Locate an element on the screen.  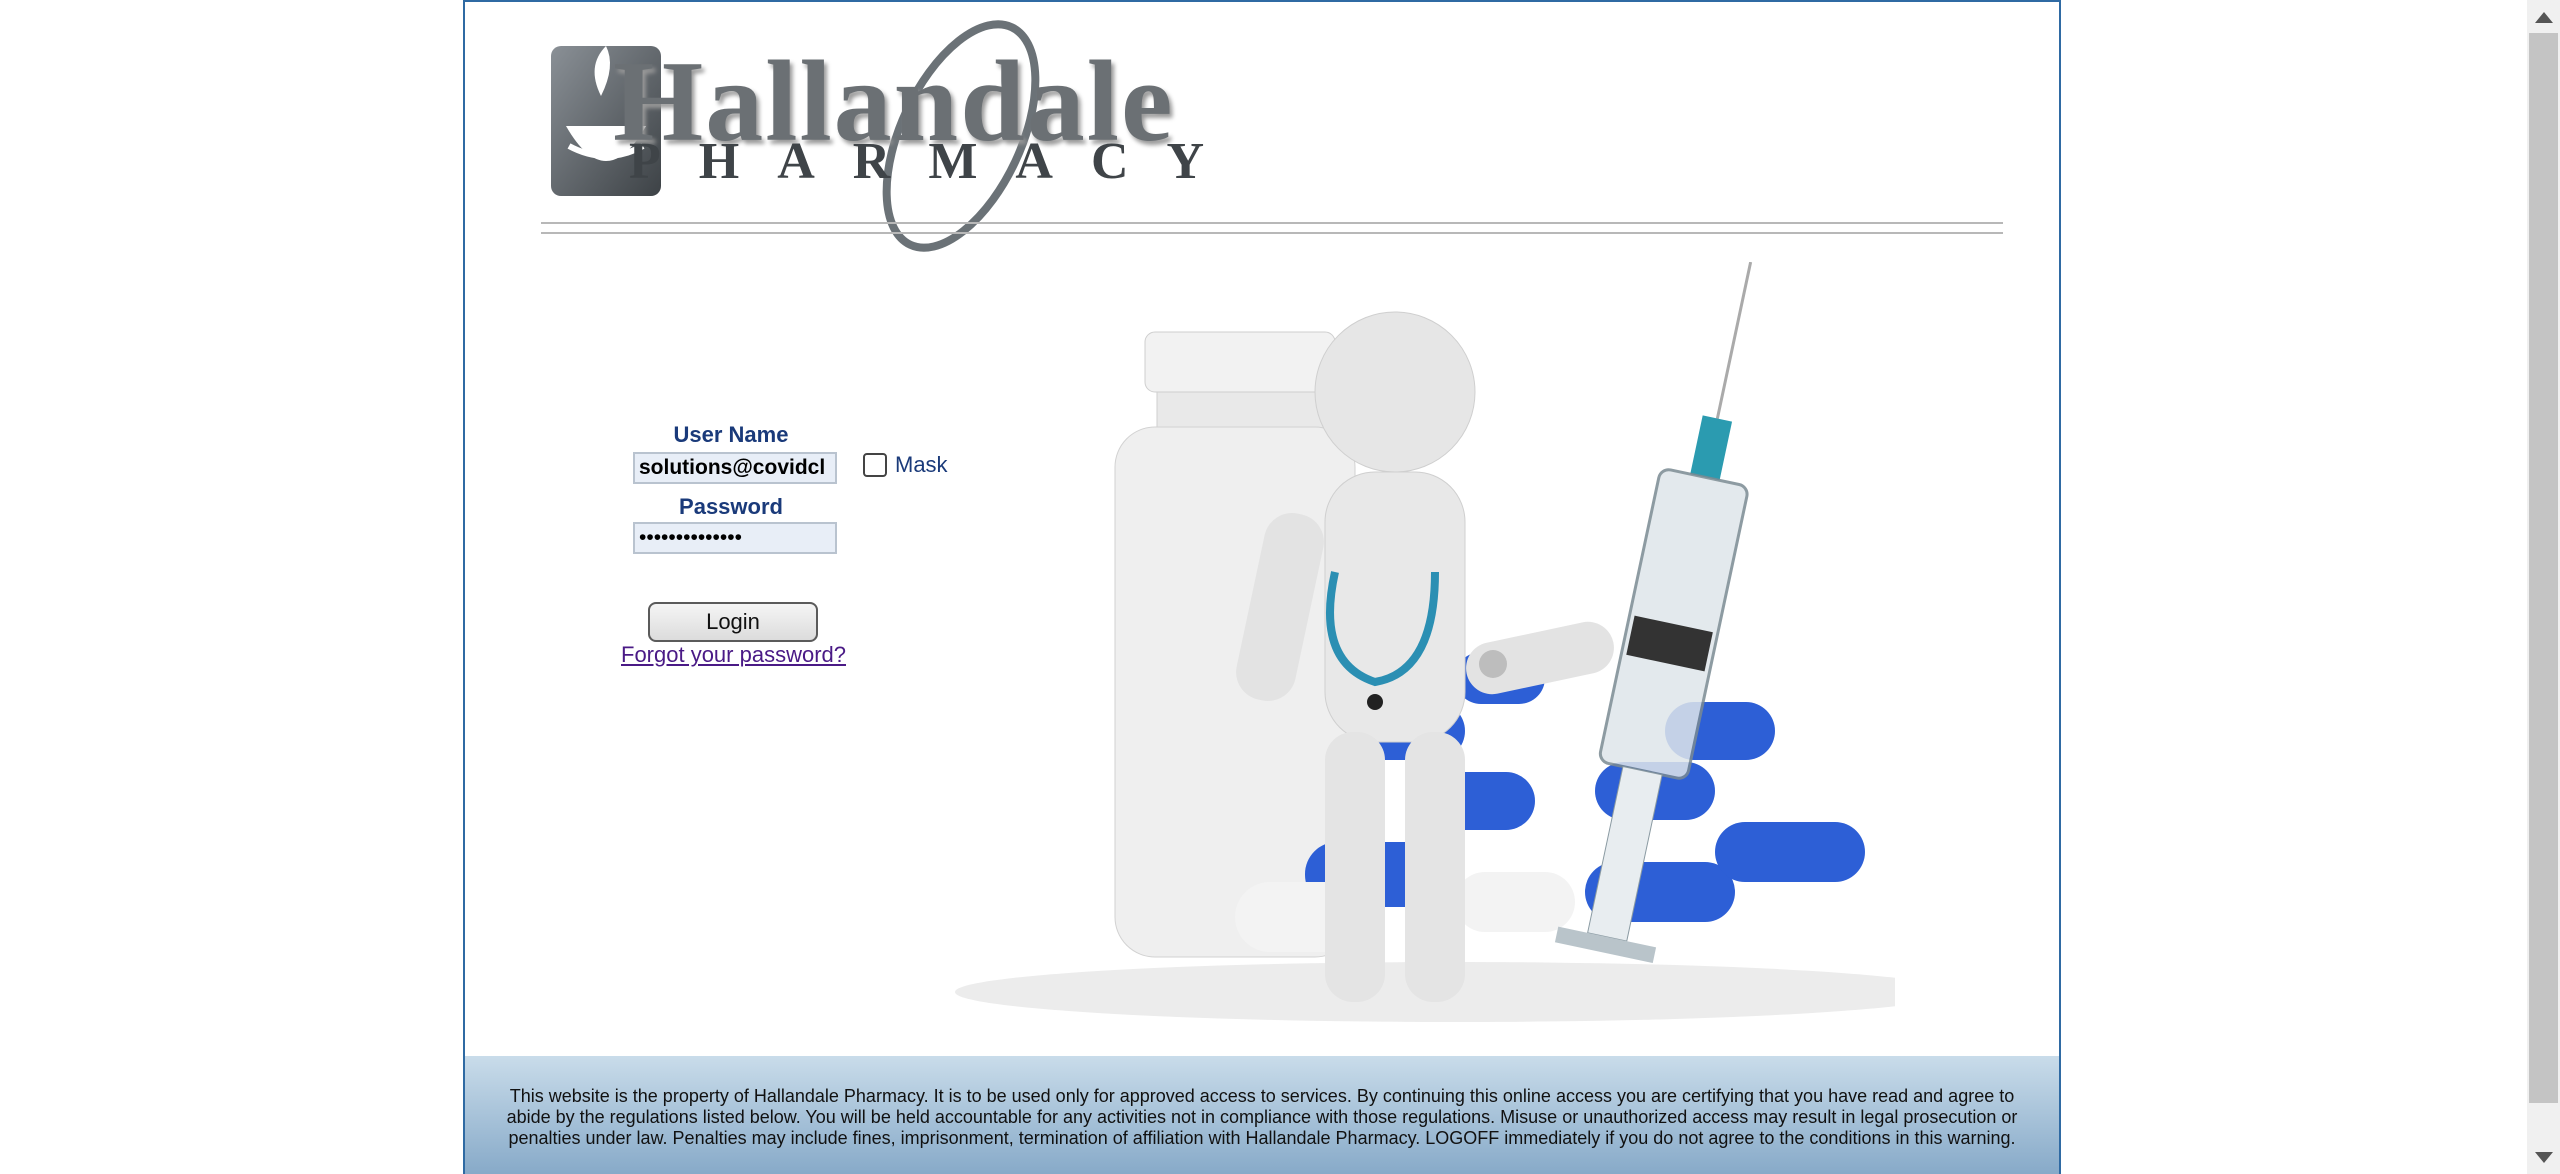
logo-sub-text: PHARMACY is located at coordinates (936, 161).